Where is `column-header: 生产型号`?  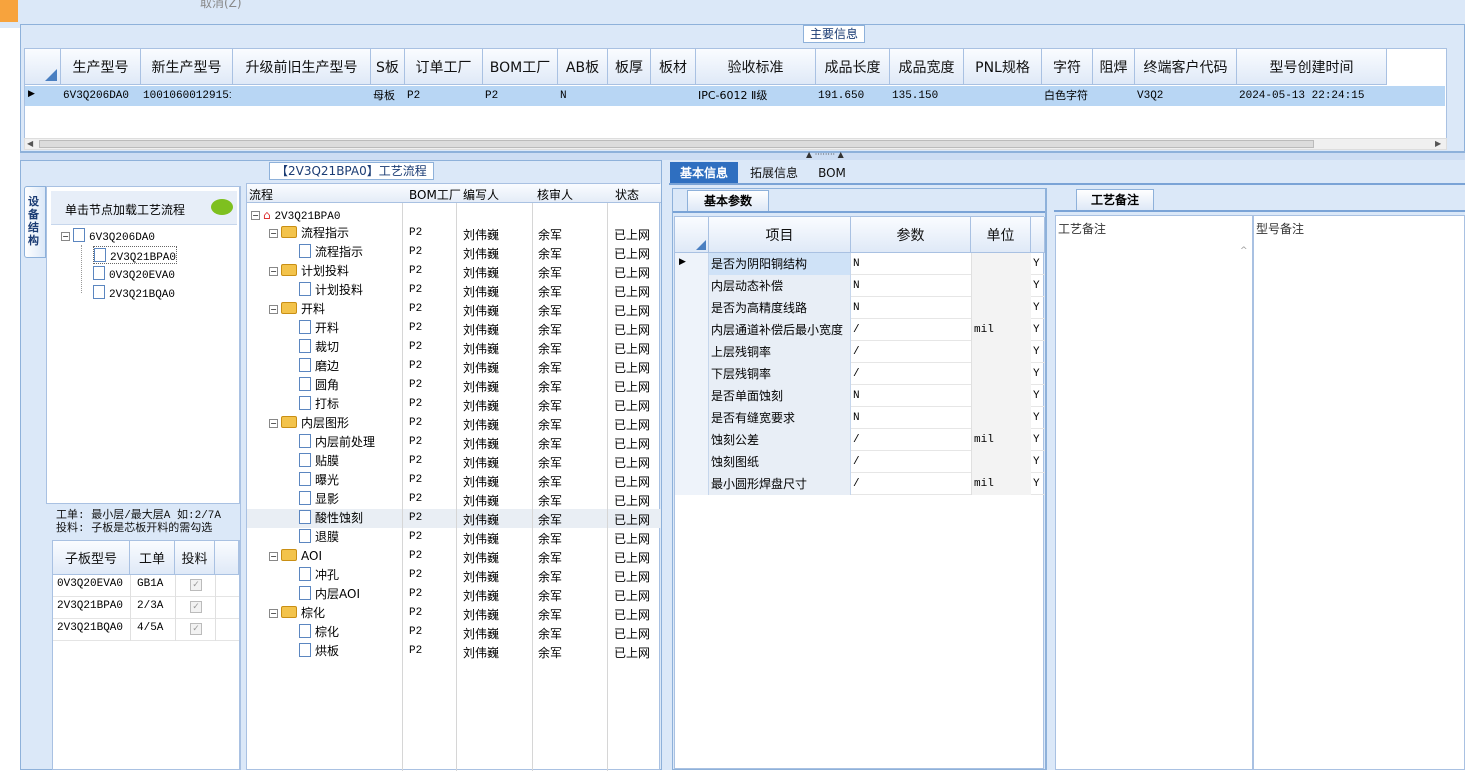
column-header: 生产型号 is located at coordinates (101, 67).